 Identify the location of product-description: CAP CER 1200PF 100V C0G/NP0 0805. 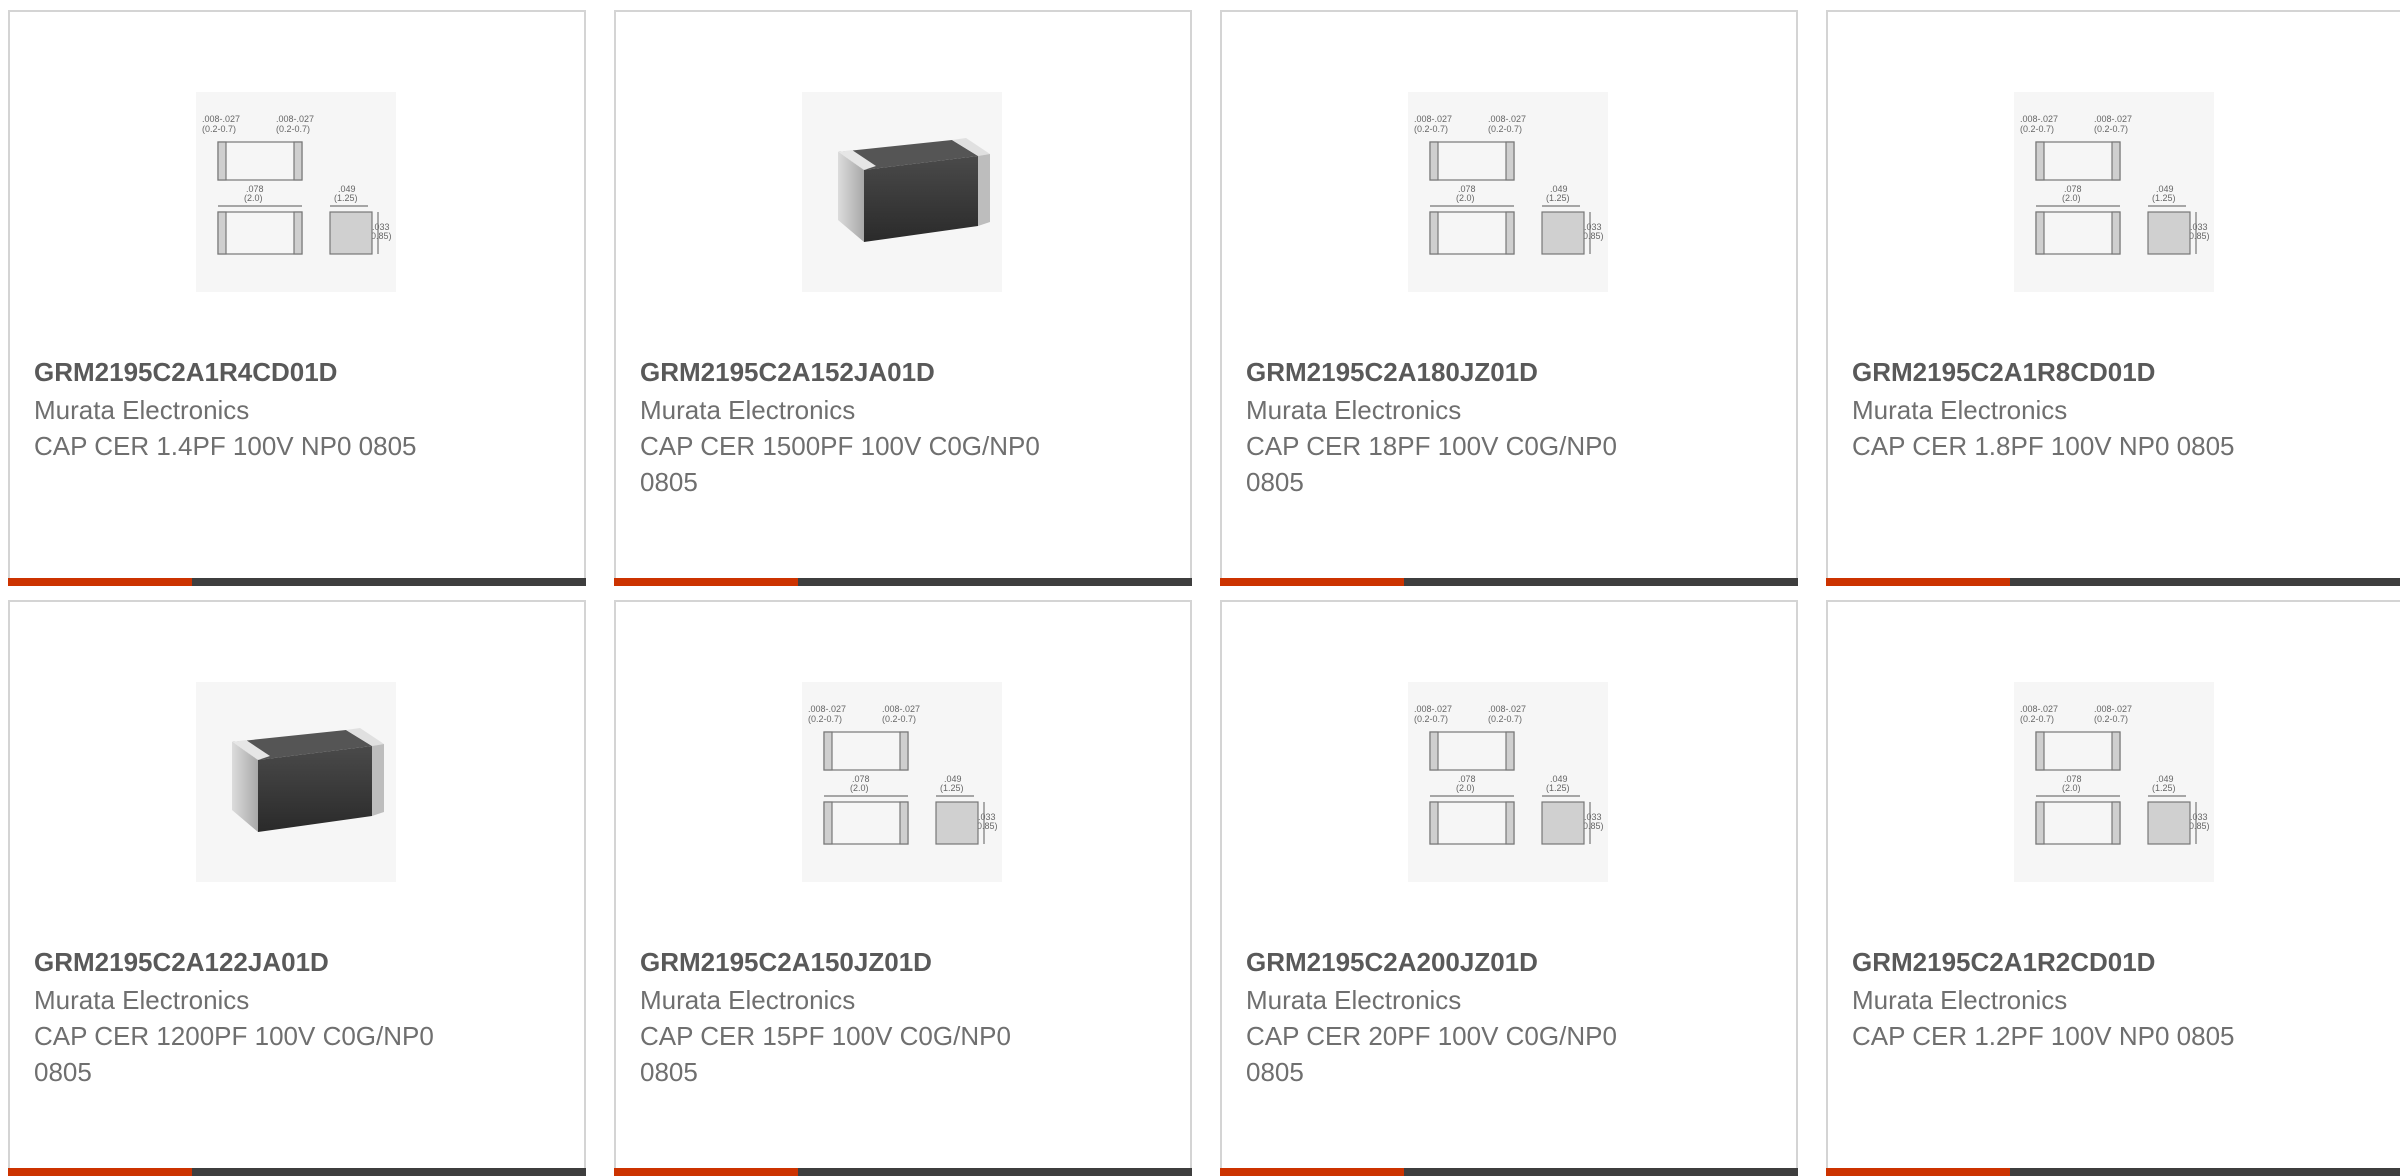
(234, 1054).